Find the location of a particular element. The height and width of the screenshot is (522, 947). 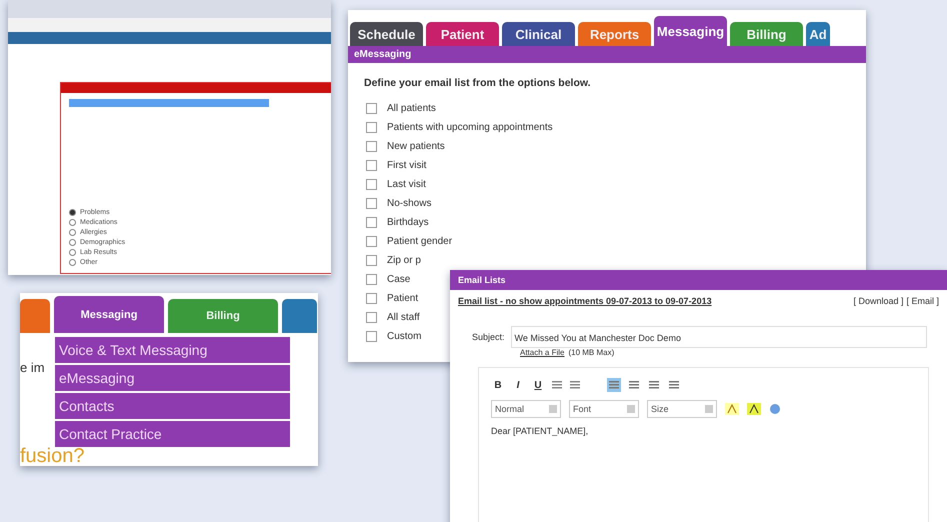

format-button: U is located at coordinates (538, 385).